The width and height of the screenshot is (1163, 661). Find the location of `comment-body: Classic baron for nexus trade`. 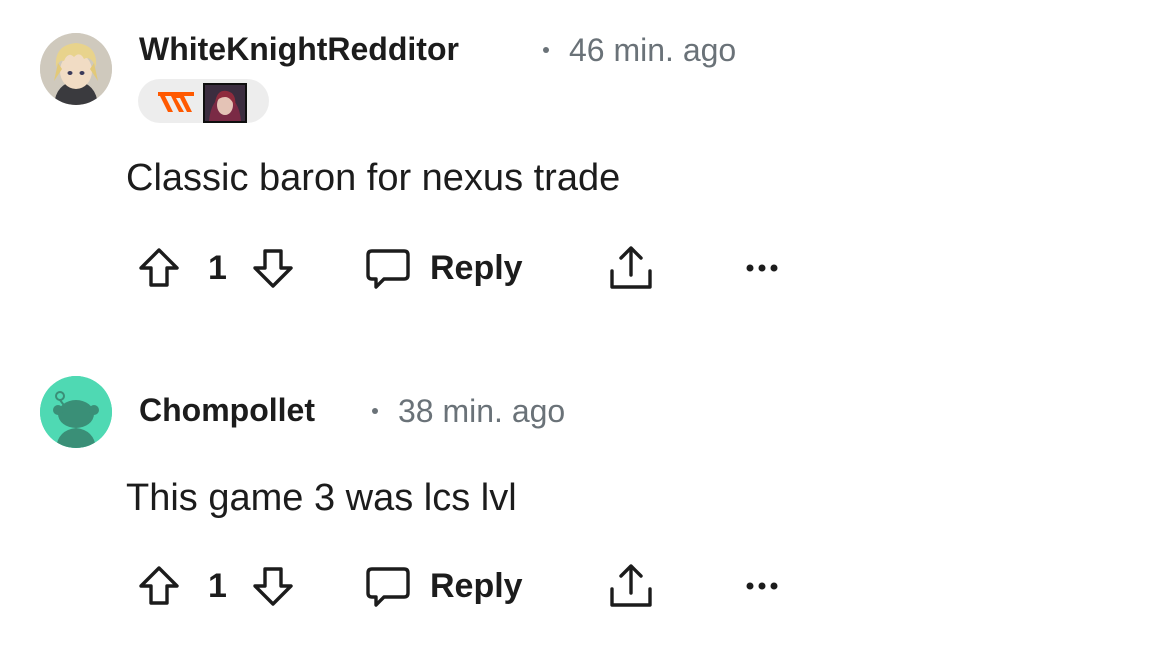

comment-body: Classic baron for nexus trade is located at coordinates (373, 178).